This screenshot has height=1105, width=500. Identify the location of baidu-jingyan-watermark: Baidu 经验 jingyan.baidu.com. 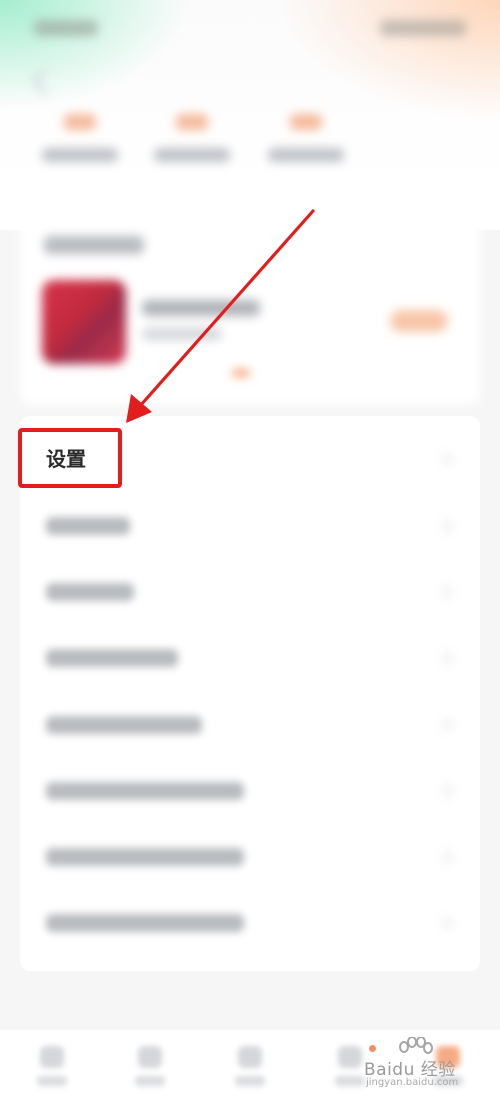
(429, 1065).